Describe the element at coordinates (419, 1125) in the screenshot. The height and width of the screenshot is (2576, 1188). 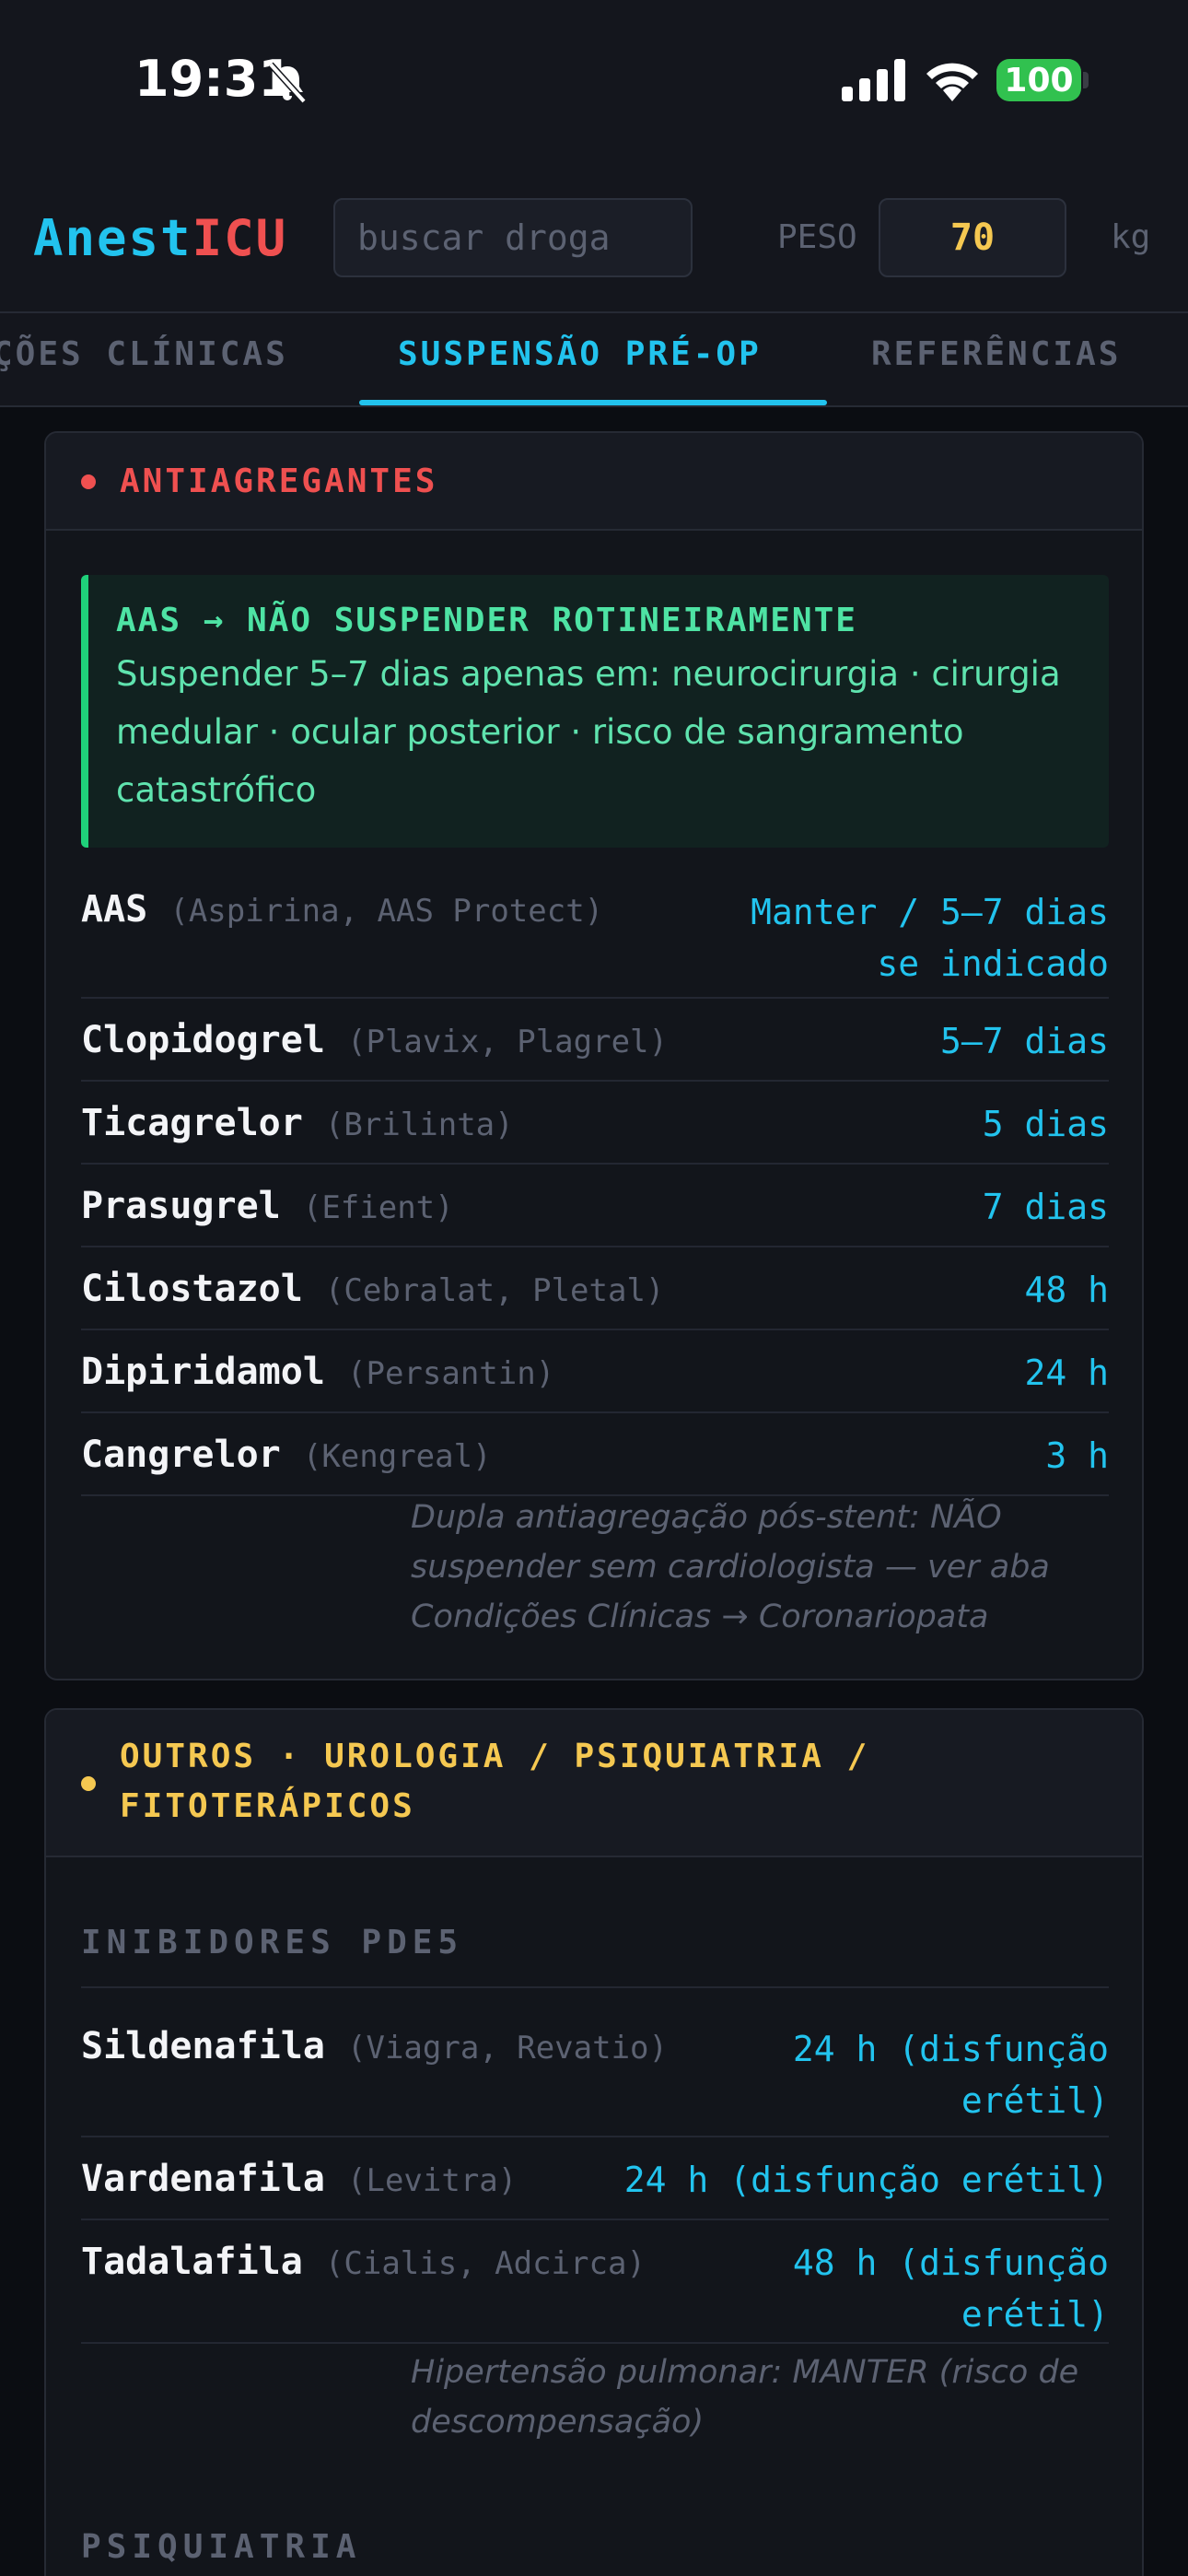
I see `drug-brands: (Brilinta)` at that location.